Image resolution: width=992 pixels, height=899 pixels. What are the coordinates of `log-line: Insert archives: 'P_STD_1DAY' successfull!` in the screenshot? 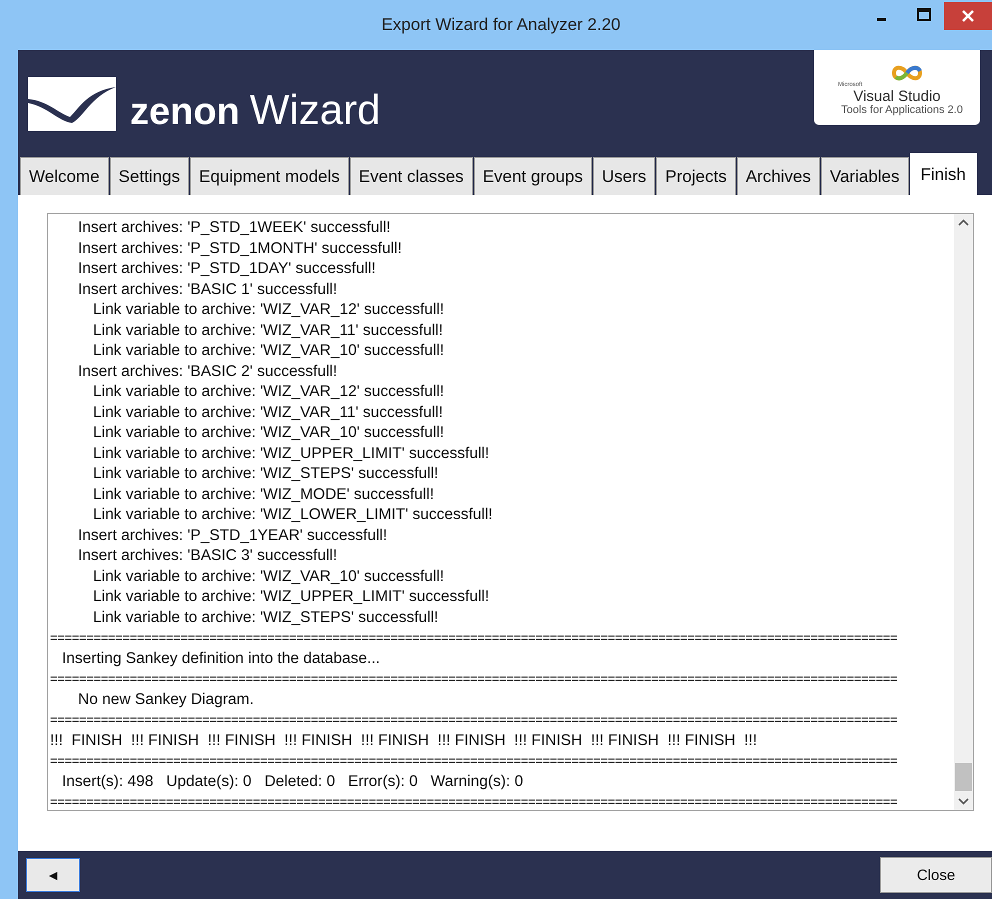 It's located at (227, 268).